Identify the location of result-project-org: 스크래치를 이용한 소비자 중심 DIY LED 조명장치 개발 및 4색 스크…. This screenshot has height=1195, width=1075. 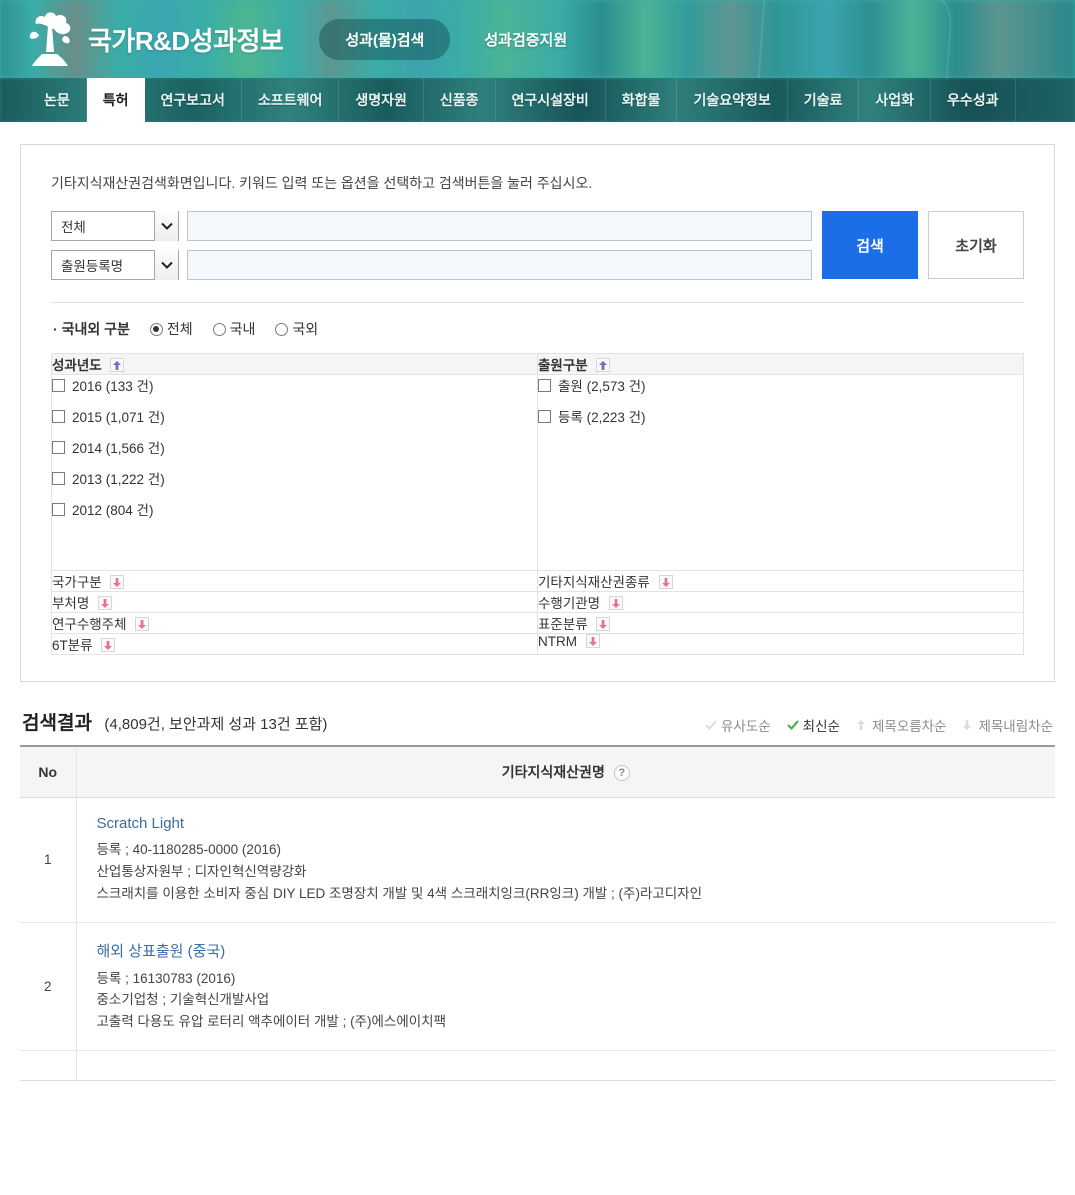
(399, 893).